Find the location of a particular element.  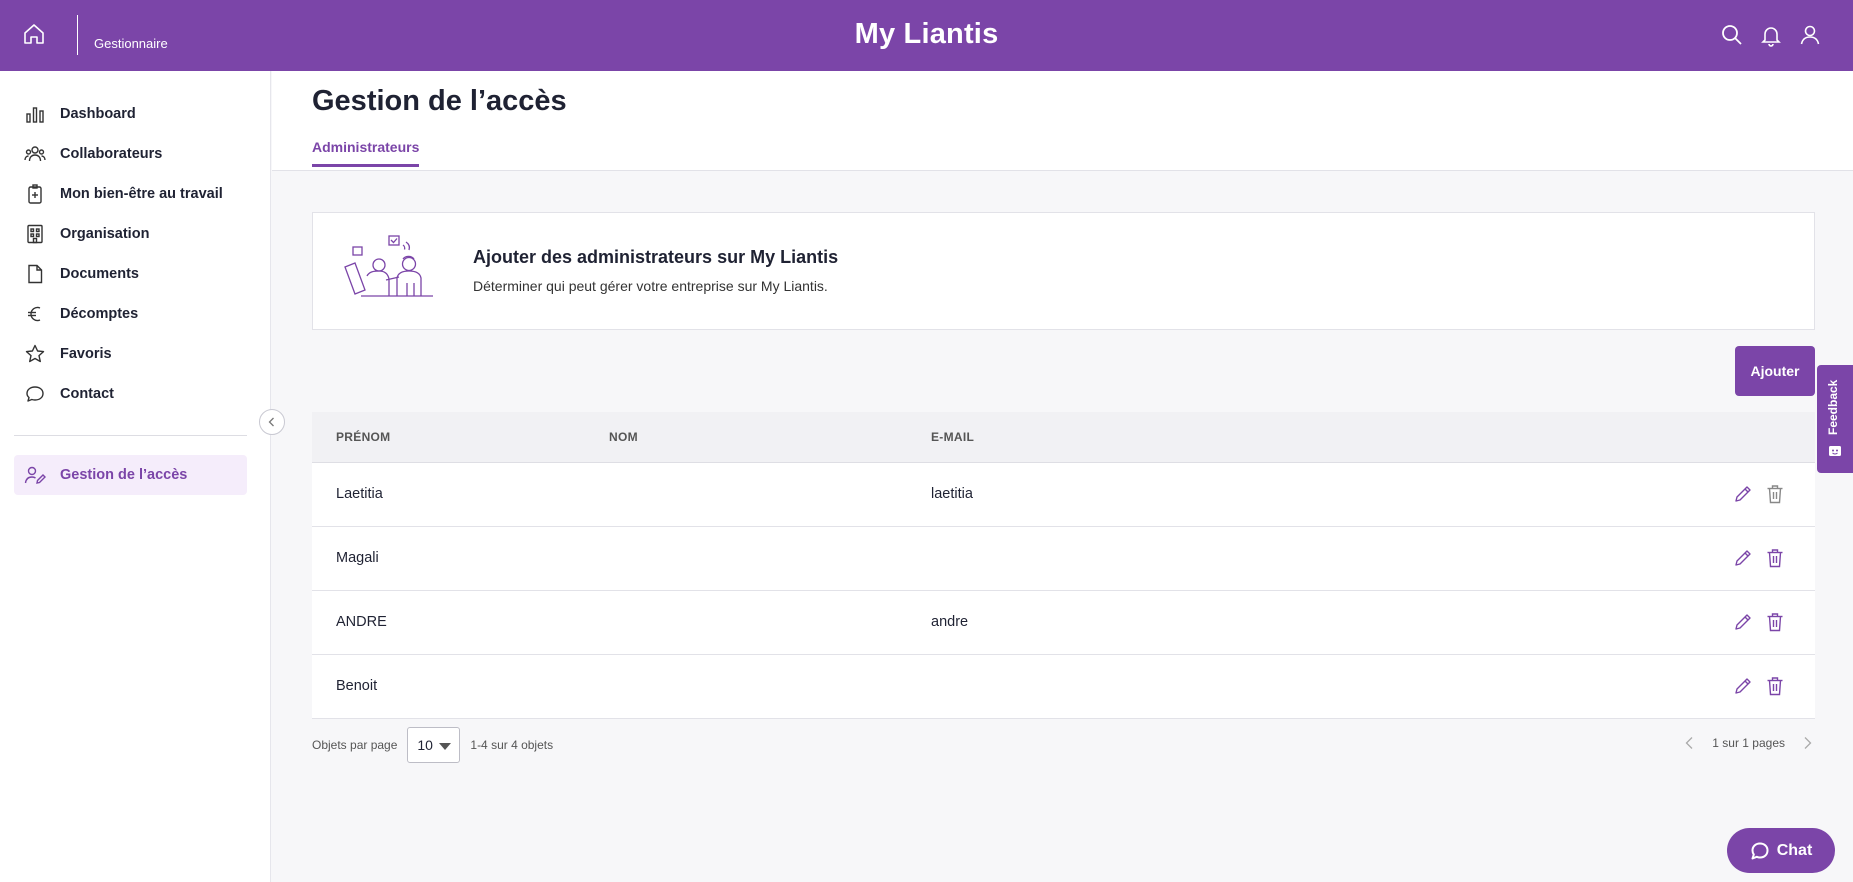

sidebar-divider is located at coordinates (130, 435).